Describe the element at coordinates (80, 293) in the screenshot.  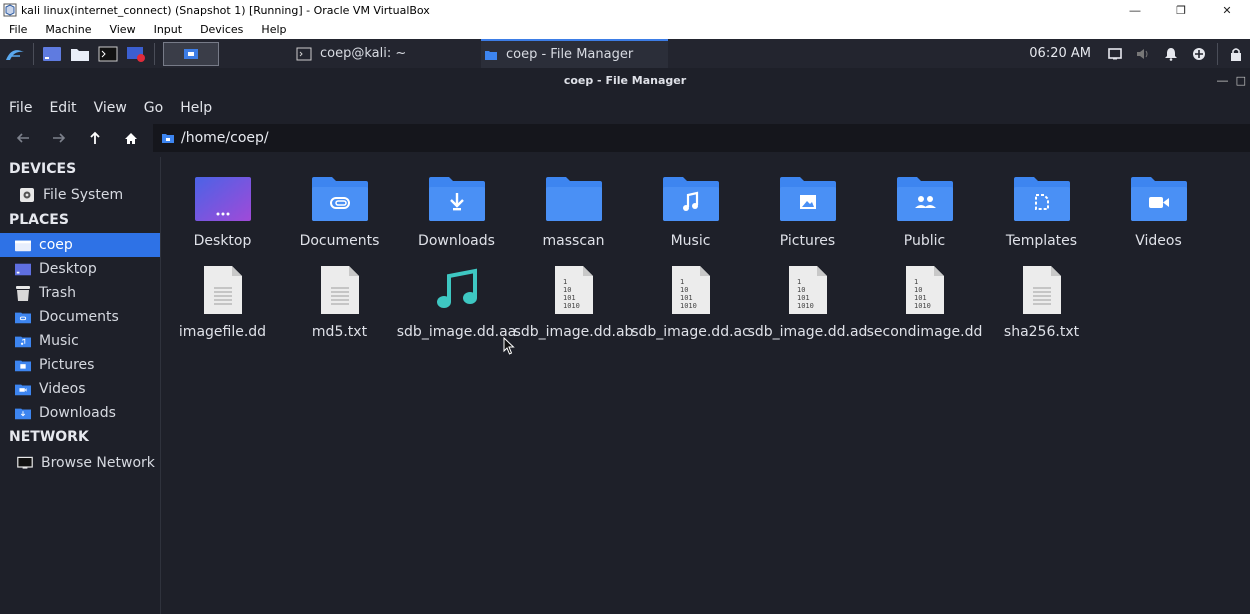
I see `sidebar-item-trash: Trash` at that location.